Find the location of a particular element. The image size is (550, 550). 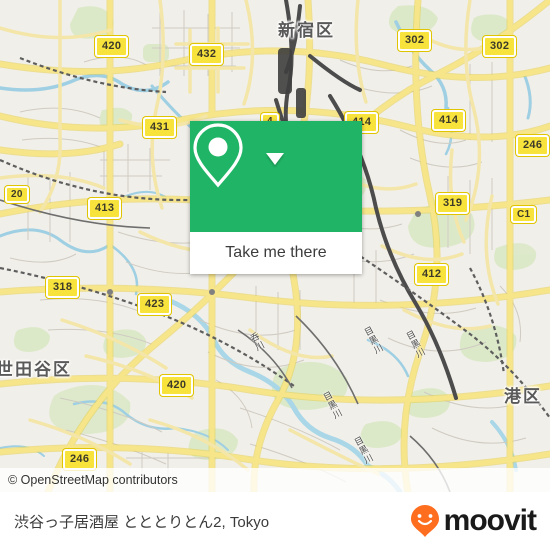

road-shield: 414 is located at coordinates (449, 120).